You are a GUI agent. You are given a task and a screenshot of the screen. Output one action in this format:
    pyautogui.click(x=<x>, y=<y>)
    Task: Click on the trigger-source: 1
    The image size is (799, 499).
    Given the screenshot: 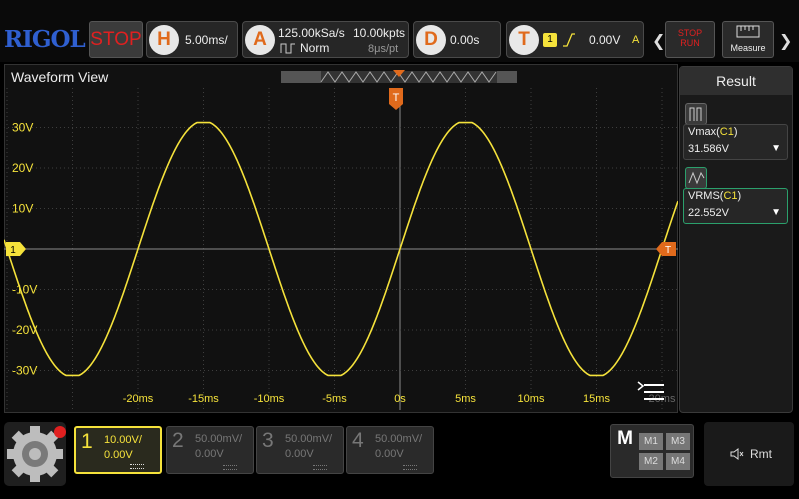 What is the action you would take?
    pyautogui.click(x=550, y=40)
    